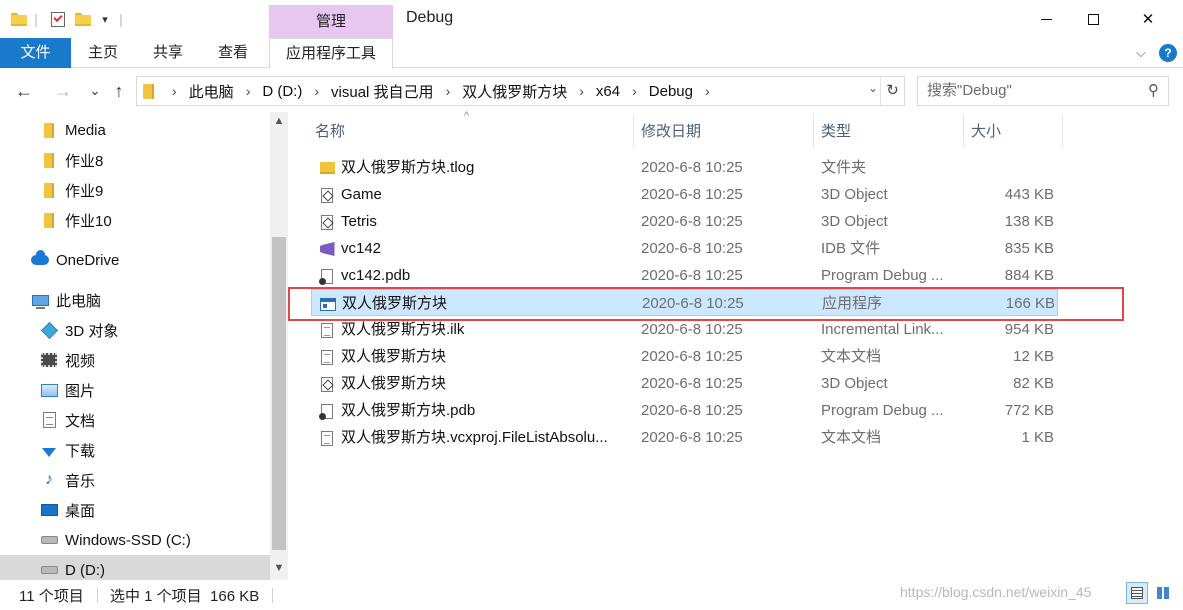 This screenshot has width=1183, height=610. Describe the element at coordinates (1033, 383) in the screenshot. I see `file-size: 82 KB` at that location.